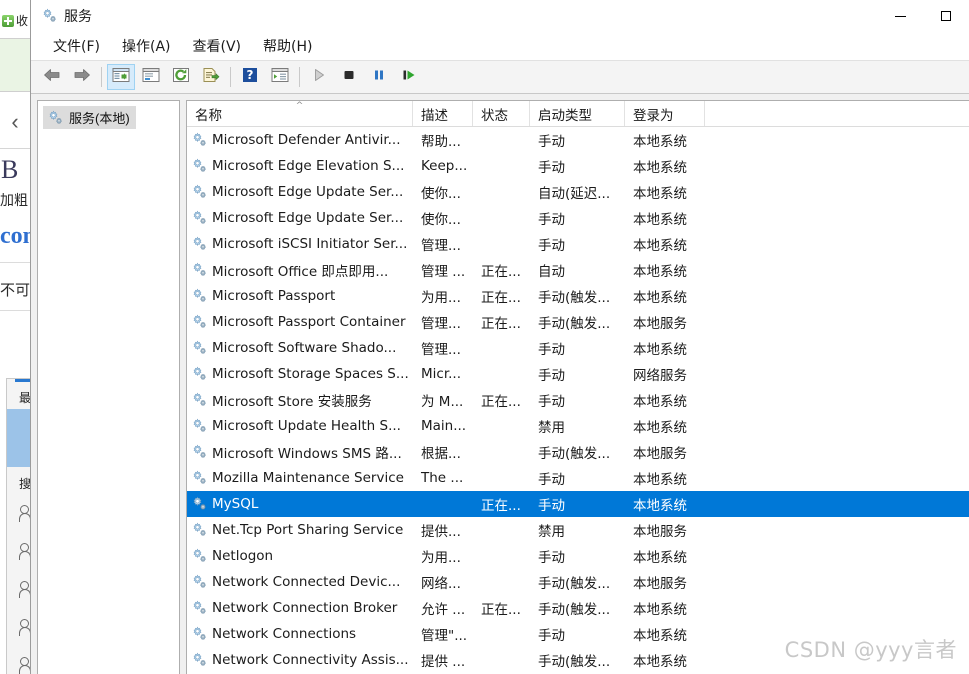 The width and height of the screenshot is (969, 674). What do you see at coordinates (500, 77) in the screenshot?
I see `toolbar: ?` at bounding box center [500, 77].